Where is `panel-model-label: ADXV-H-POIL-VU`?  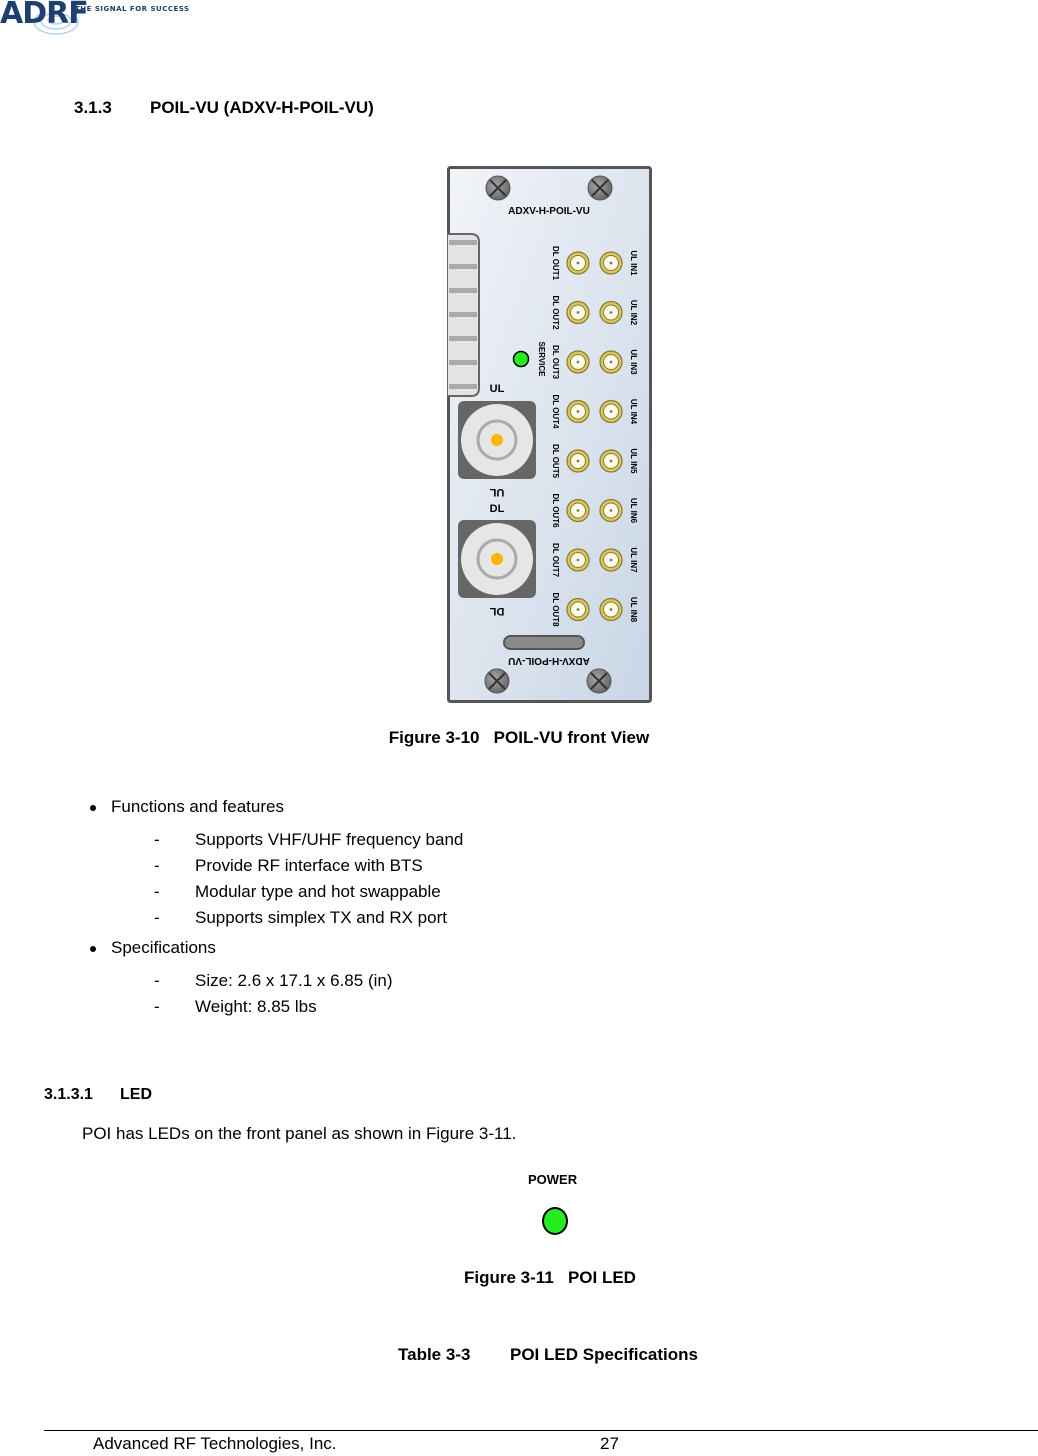 panel-model-label: ADXV-H-POIL-VU is located at coordinates (549, 211).